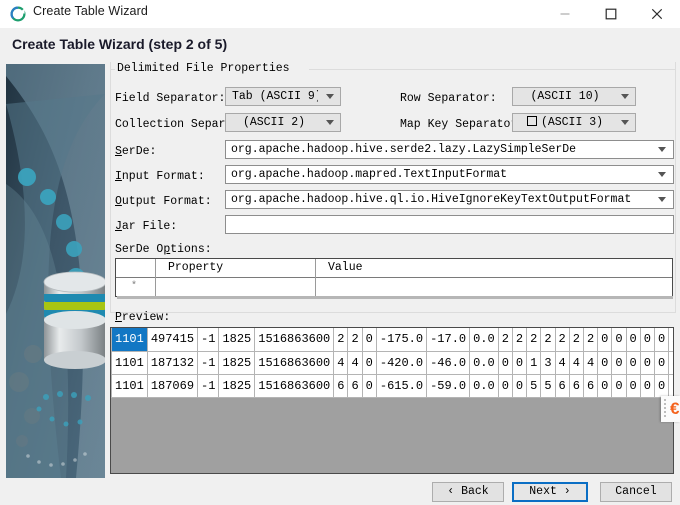 This screenshot has width=680, height=505. What do you see at coordinates (657, 14) in the screenshot?
I see `close-button` at bounding box center [657, 14].